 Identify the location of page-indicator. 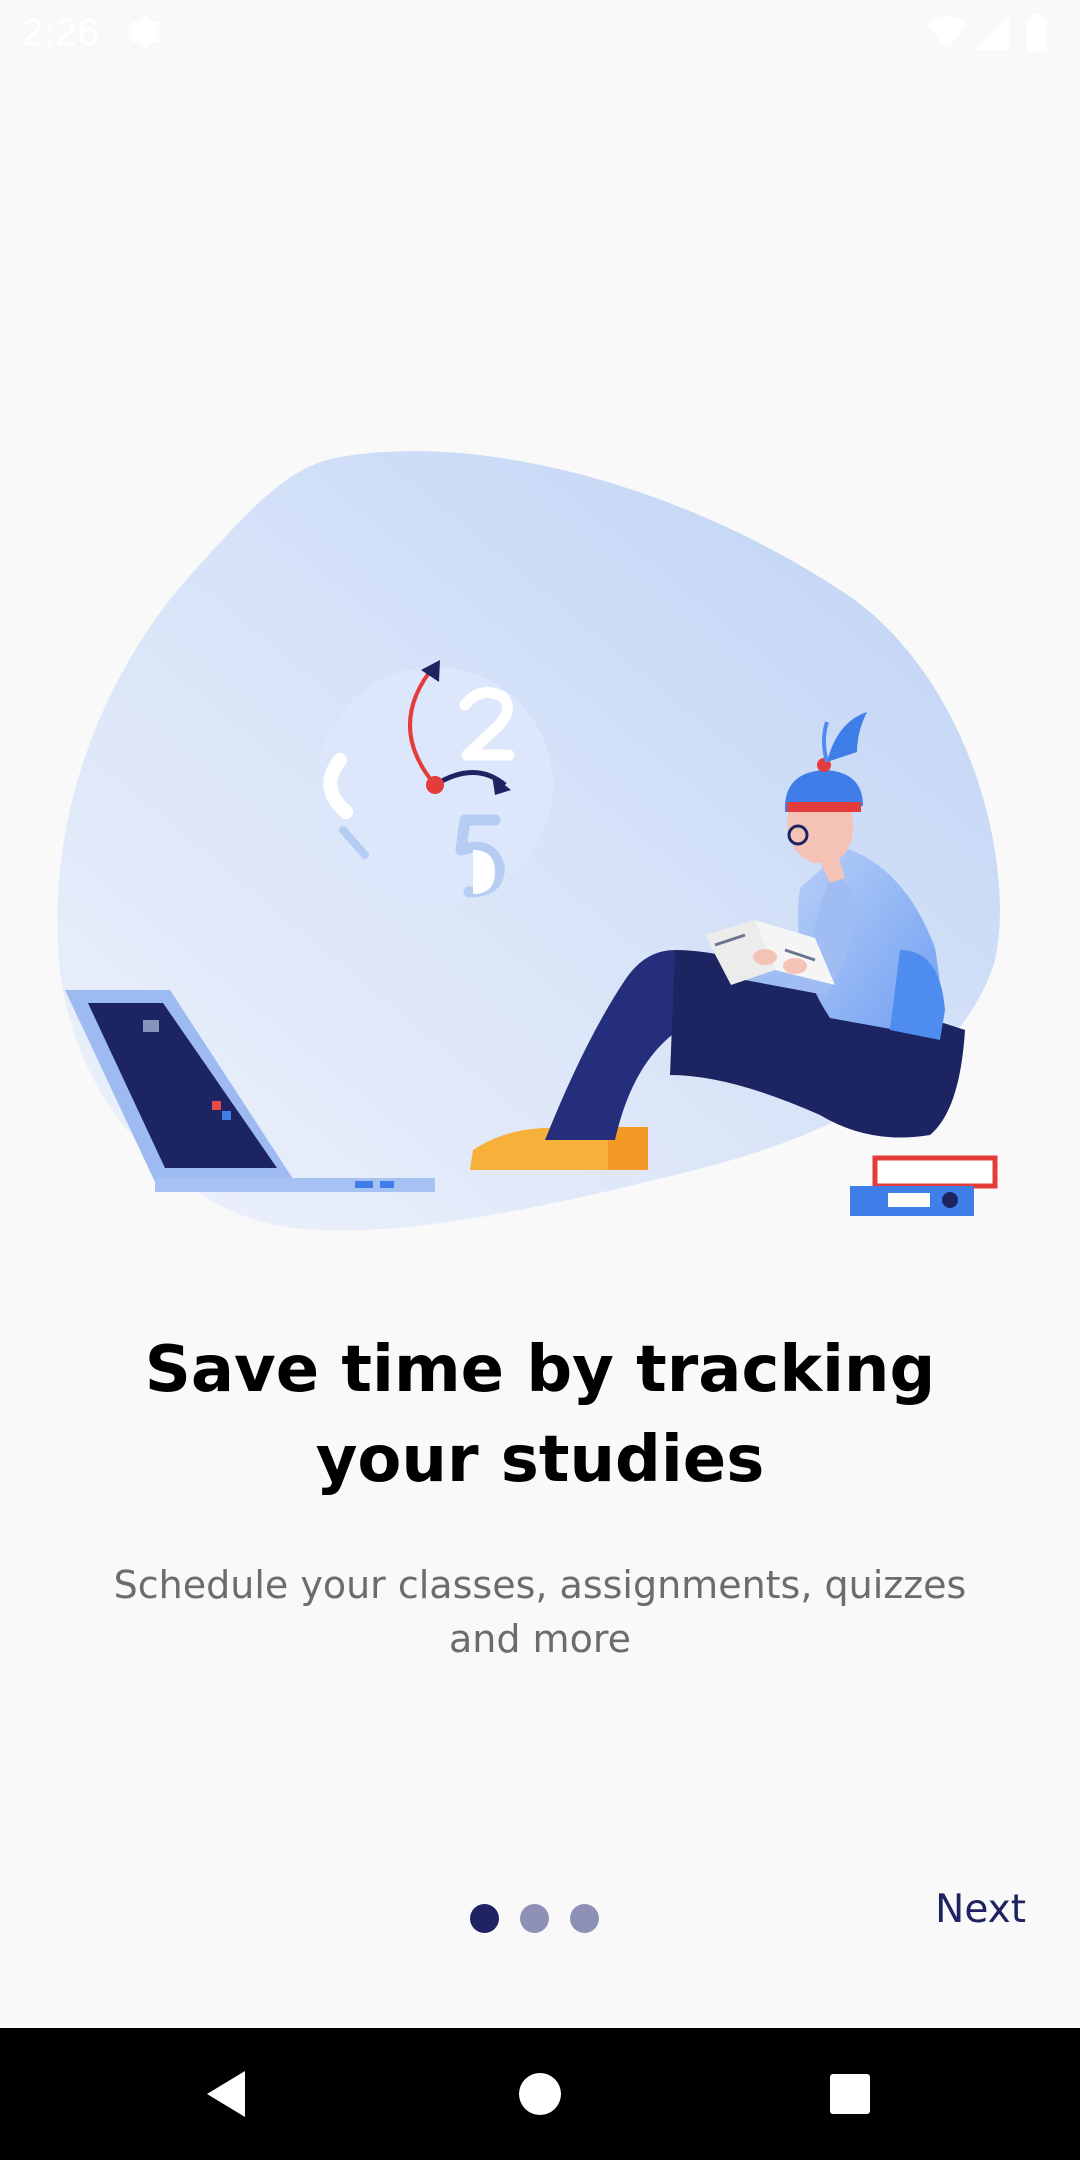
(540, 1918).